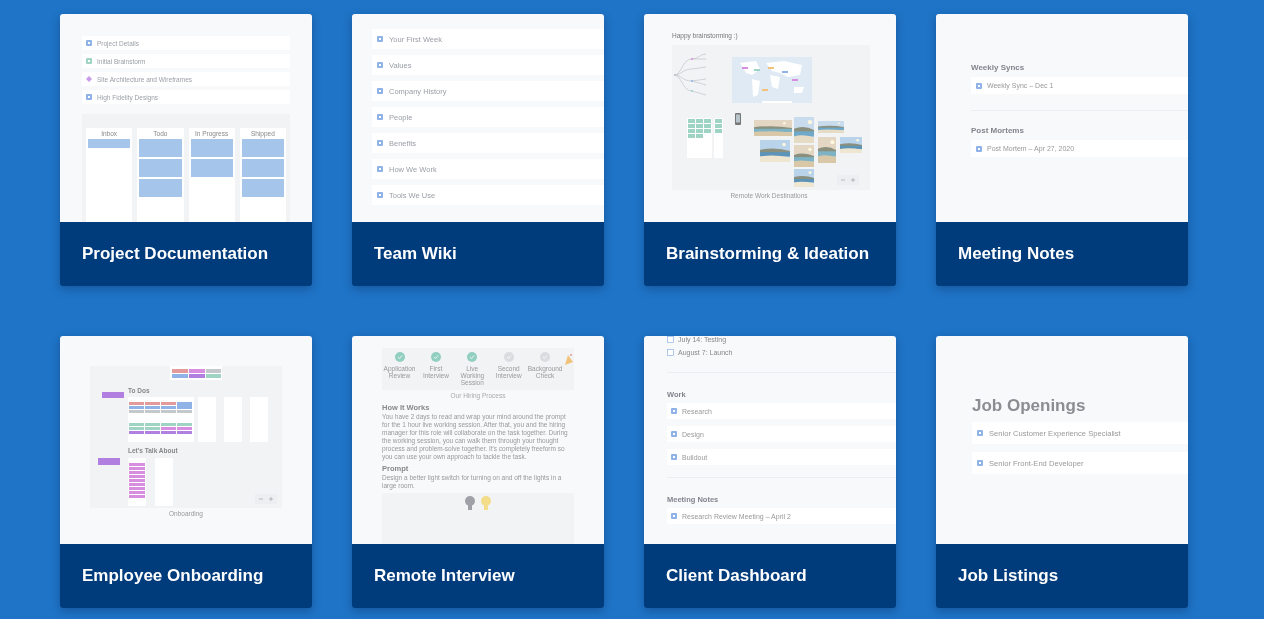  What do you see at coordinates (173, 576) in the screenshot?
I see `card-title: Employee Onboarding` at bounding box center [173, 576].